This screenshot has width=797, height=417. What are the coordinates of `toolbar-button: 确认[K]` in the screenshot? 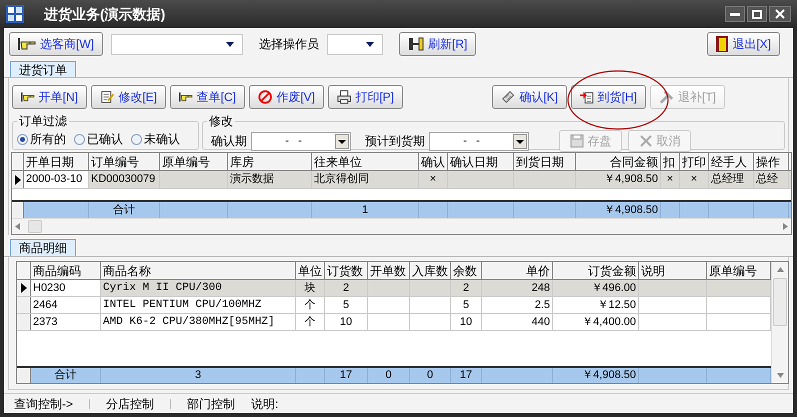 It's located at (529, 96).